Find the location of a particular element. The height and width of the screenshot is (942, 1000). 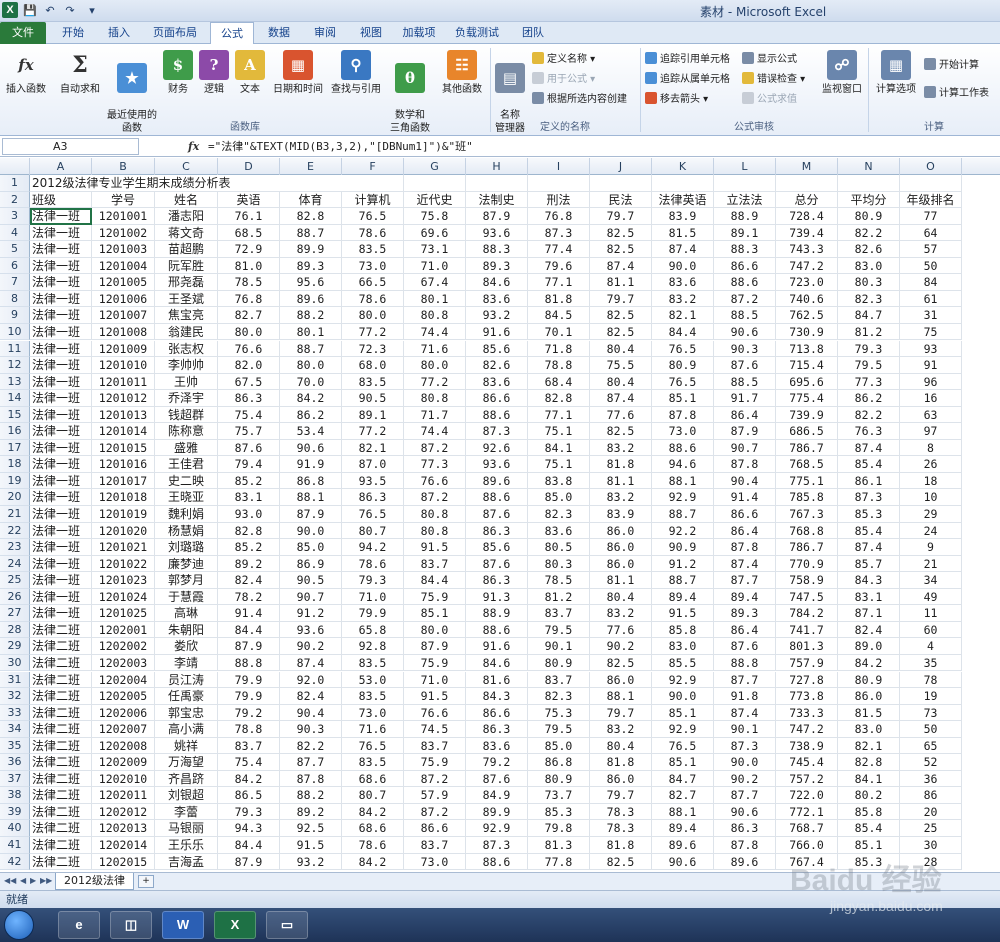

undo-icon: ↶ is located at coordinates (50, 11).